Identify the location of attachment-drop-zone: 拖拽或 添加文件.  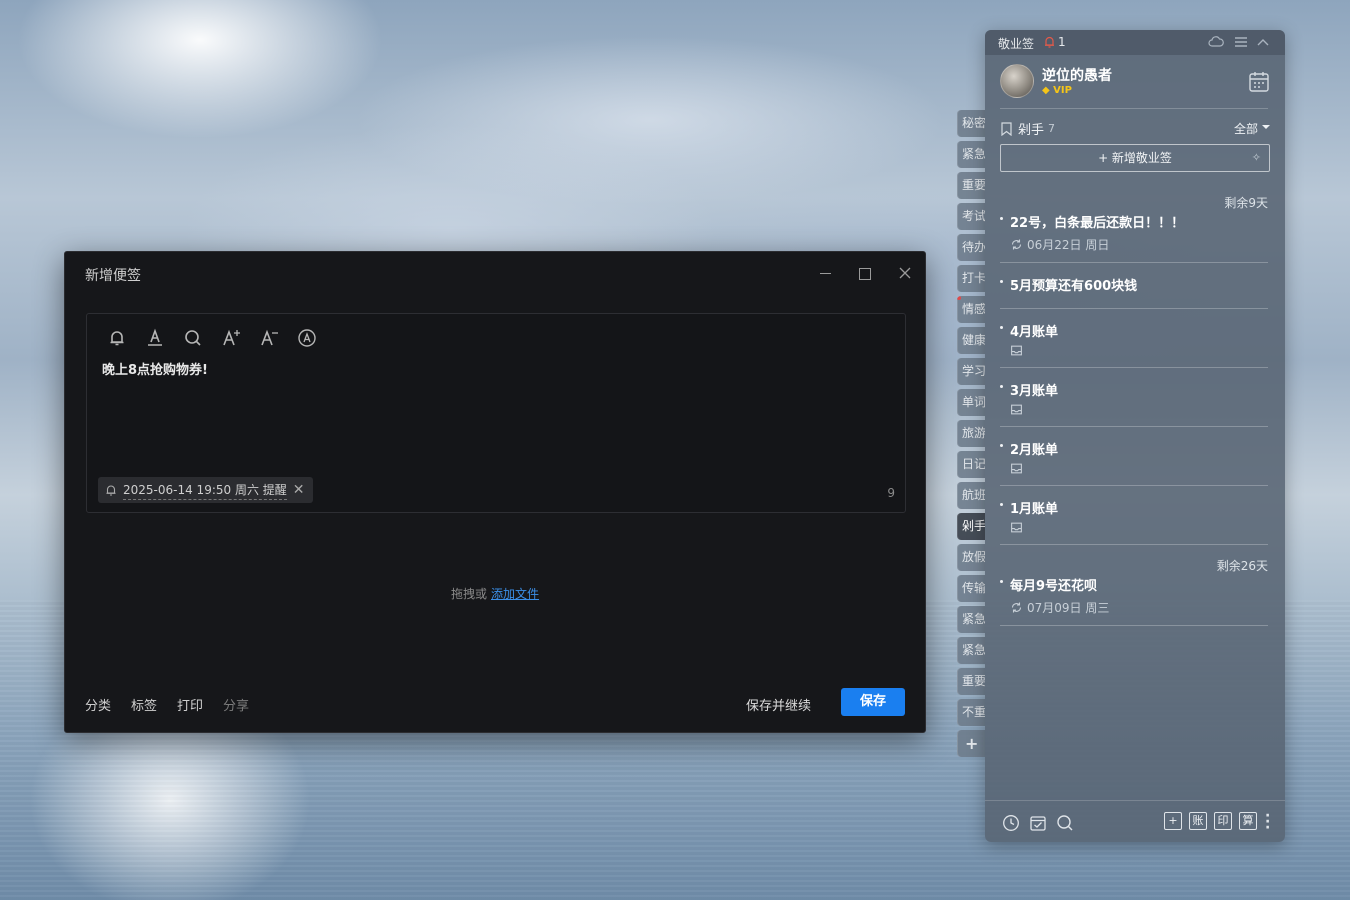
(495, 593).